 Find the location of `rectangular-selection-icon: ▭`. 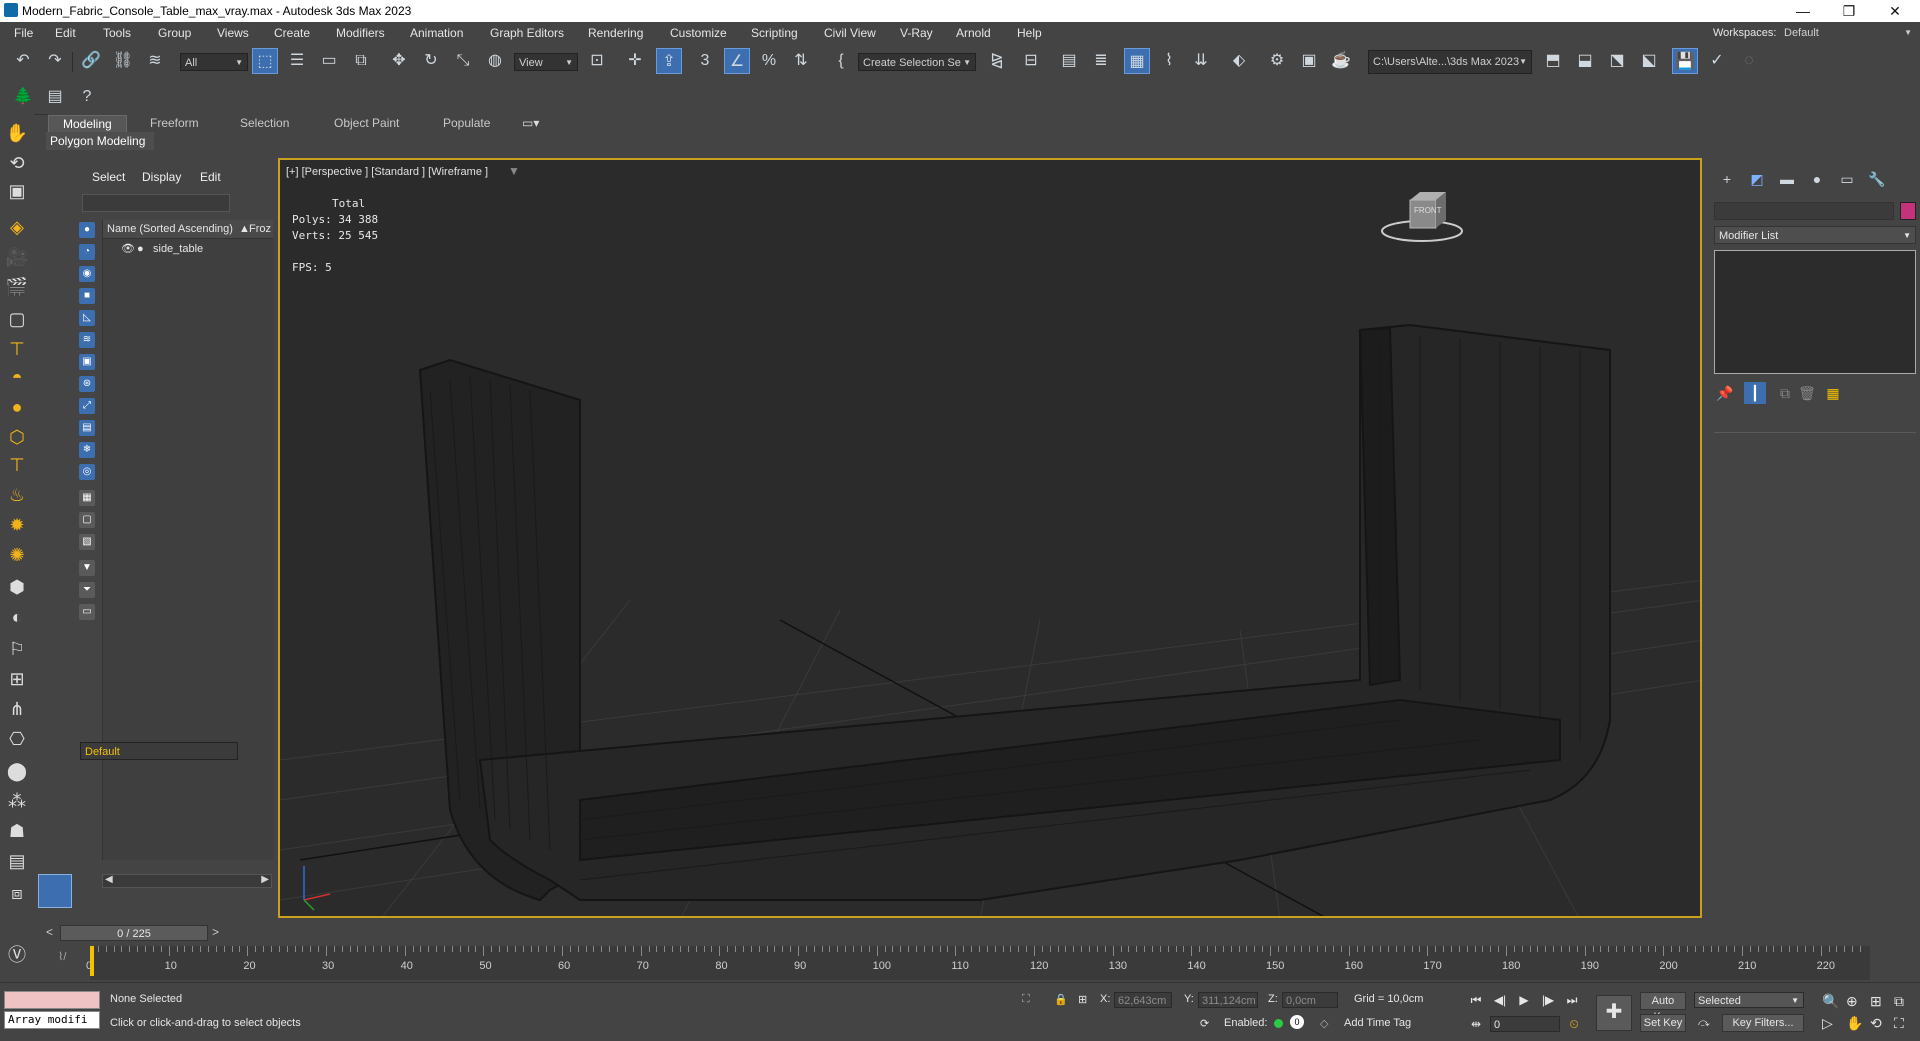

rectangular-selection-icon: ▭ is located at coordinates (329, 61).